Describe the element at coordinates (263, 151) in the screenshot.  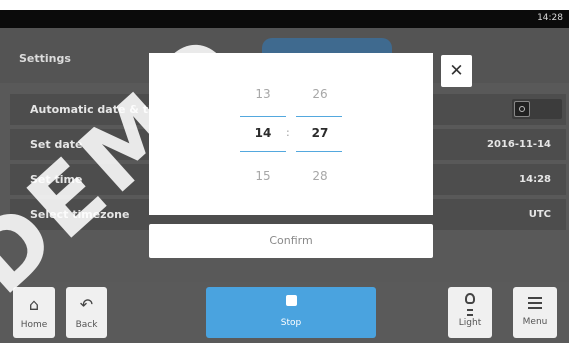
I see `hour-selection-bottom-line` at that location.